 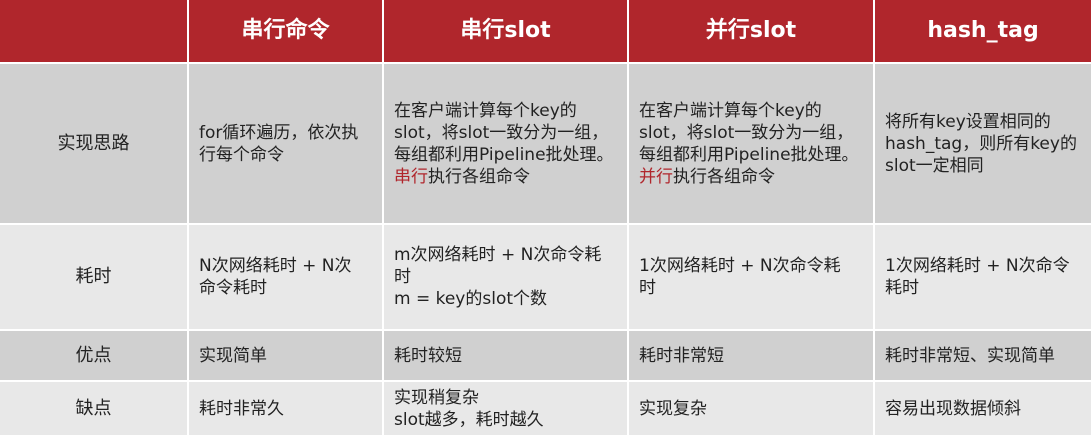 What do you see at coordinates (411, 176) in the screenshot?
I see `accent-word-serial: 串行` at bounding box center [411, 176].